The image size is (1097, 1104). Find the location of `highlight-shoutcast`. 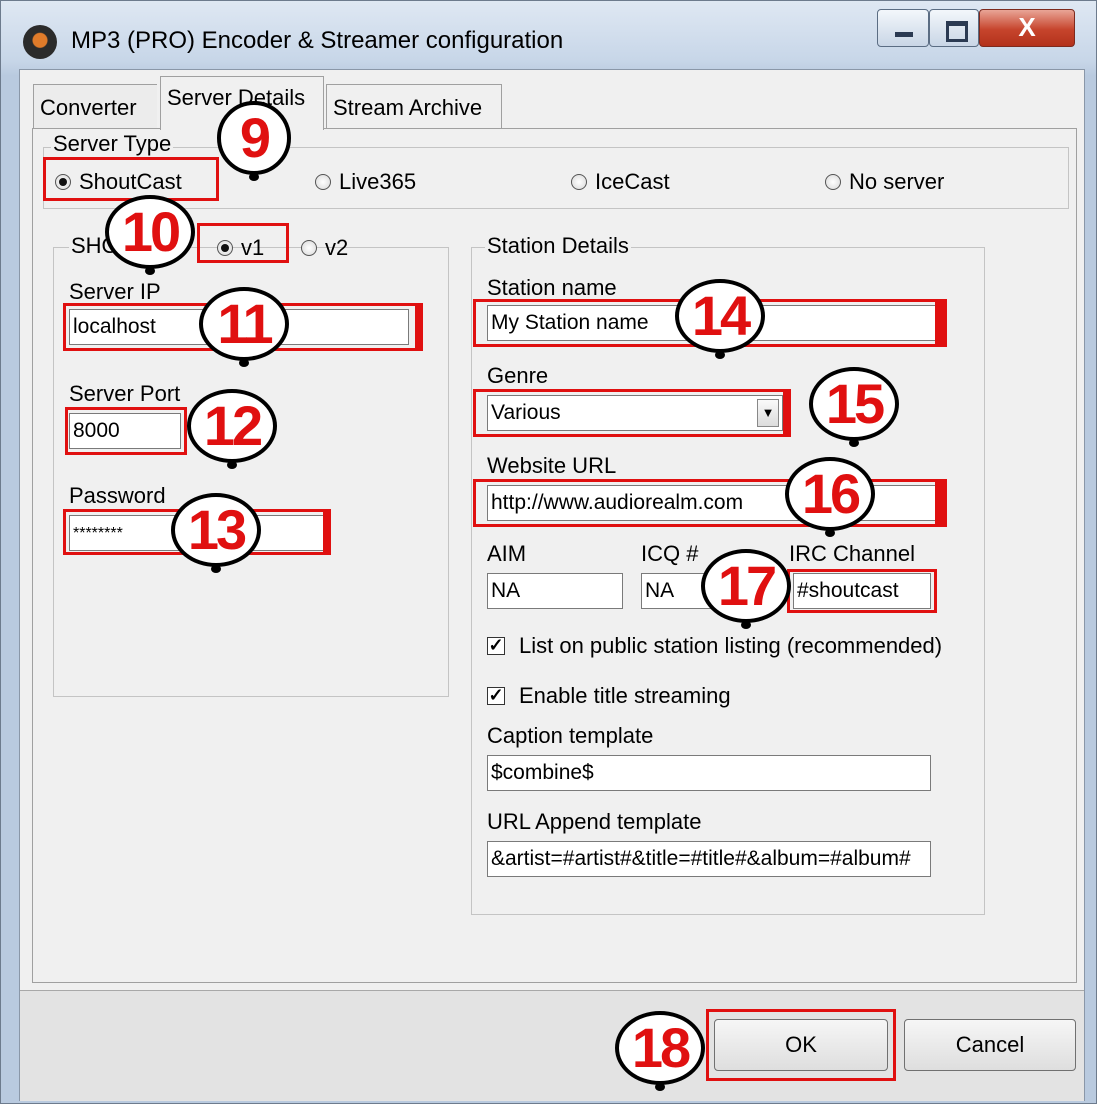

highlight-shoutcast is located at coordinates (131, 179).